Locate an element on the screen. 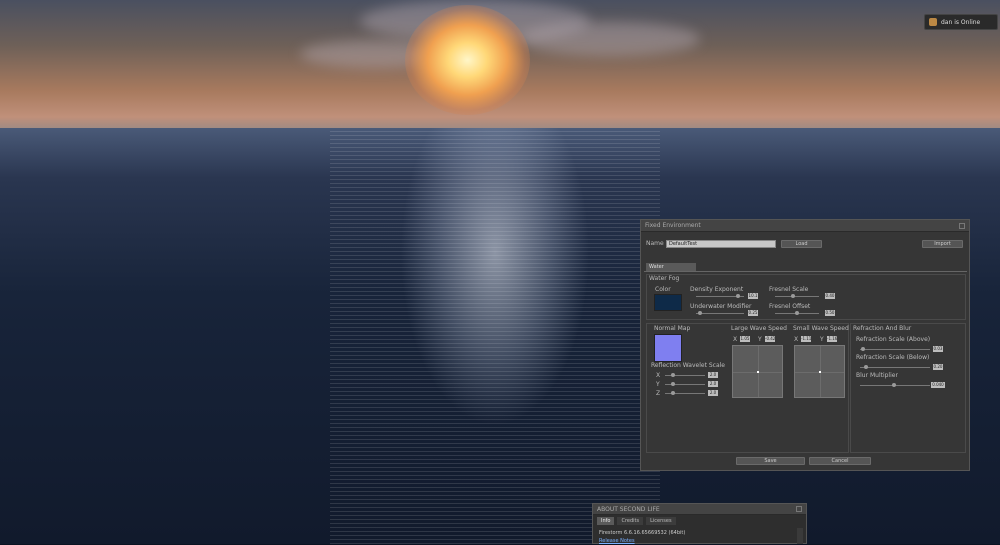 The height and width of the screenshot is (545, 1000). wavelet-x-label: X is located at coordinates (658, 375).